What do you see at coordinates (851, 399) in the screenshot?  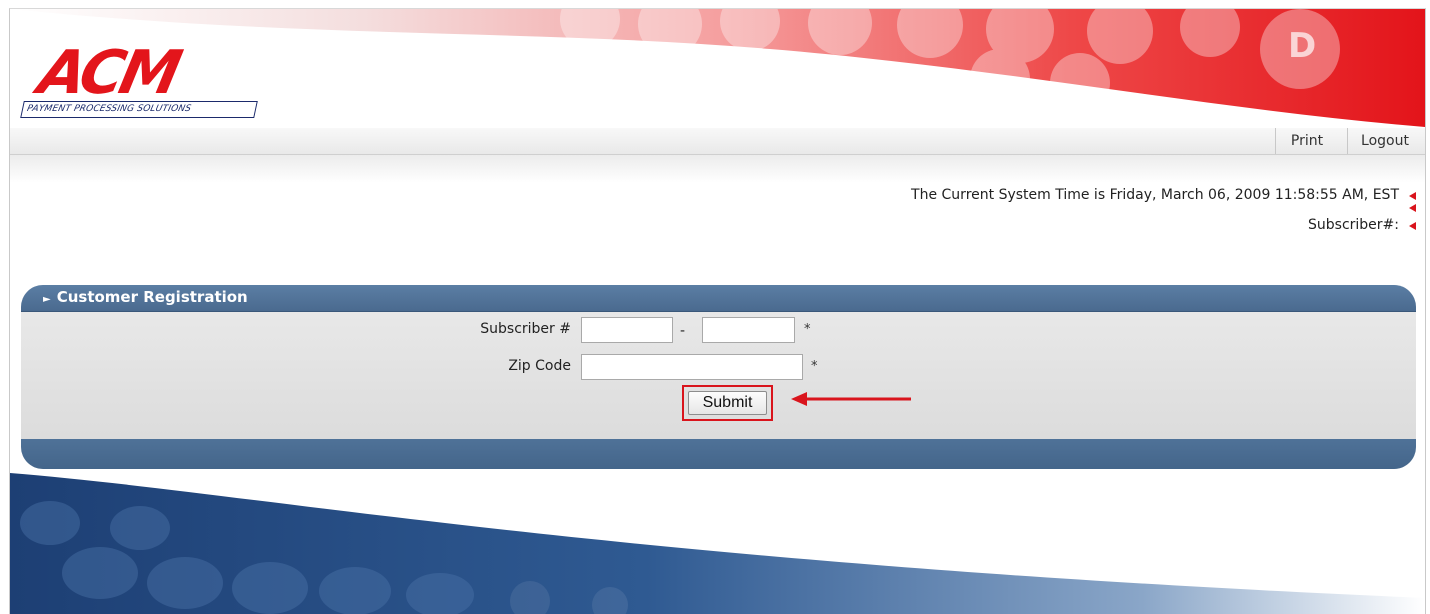 I see `annotation-arrow-icon` at bounding box center [851, 399].